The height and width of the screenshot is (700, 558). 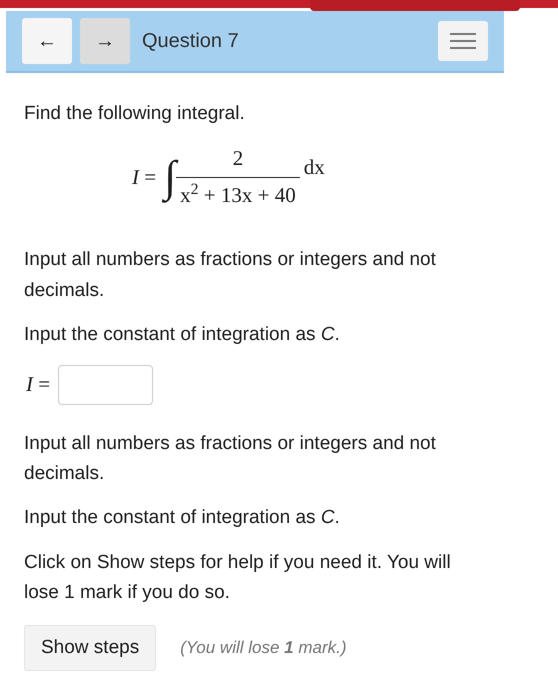 I want to click on prompt-text: Find the following integral., so click(x=135, y=114).